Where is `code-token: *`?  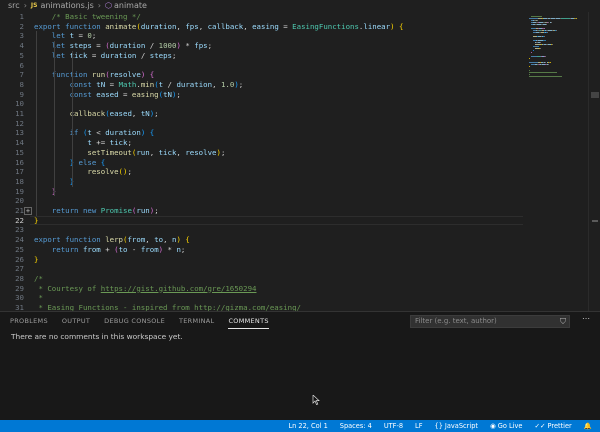
code-token: * is located at coordinates (38, 298).